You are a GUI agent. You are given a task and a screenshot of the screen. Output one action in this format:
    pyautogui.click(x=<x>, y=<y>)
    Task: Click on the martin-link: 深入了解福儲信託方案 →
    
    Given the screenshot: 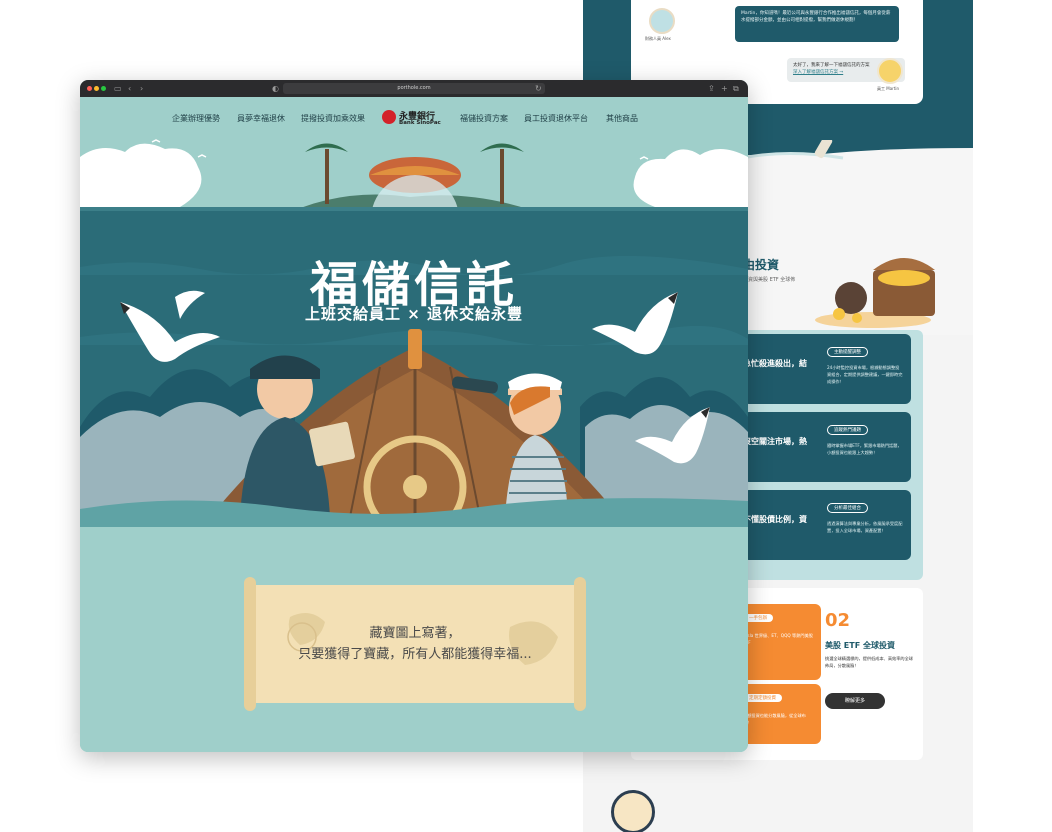 What is the action you would take?
    pyautogui.click(x=818, y=72)
    